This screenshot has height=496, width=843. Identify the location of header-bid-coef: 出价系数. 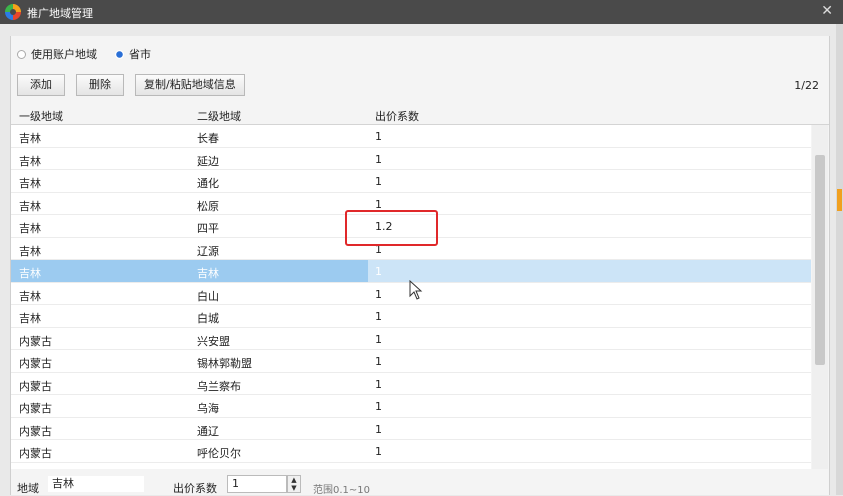
(397, 116).